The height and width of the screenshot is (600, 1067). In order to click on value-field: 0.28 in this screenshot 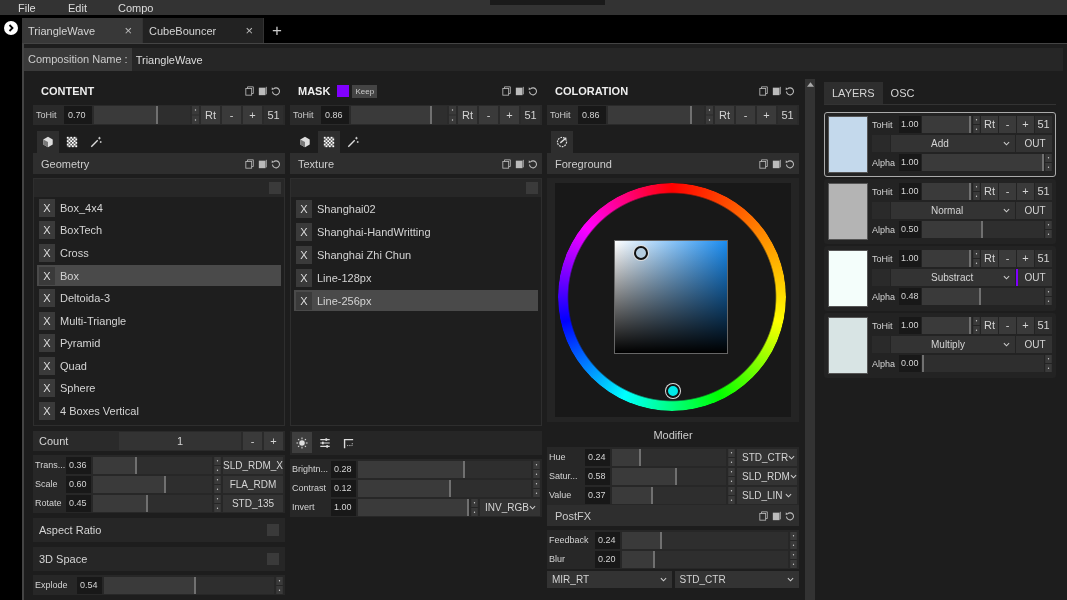, I will do `click(343, 469)`.